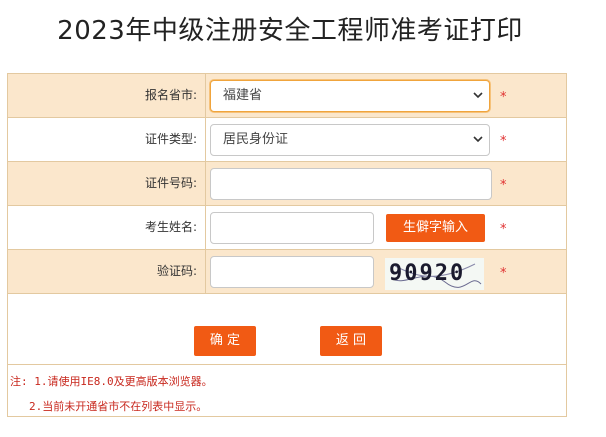 The height and width of the screenshot is (437, 606). I want to click on id-type-select-value: 居民身份证, so click(256, 139).